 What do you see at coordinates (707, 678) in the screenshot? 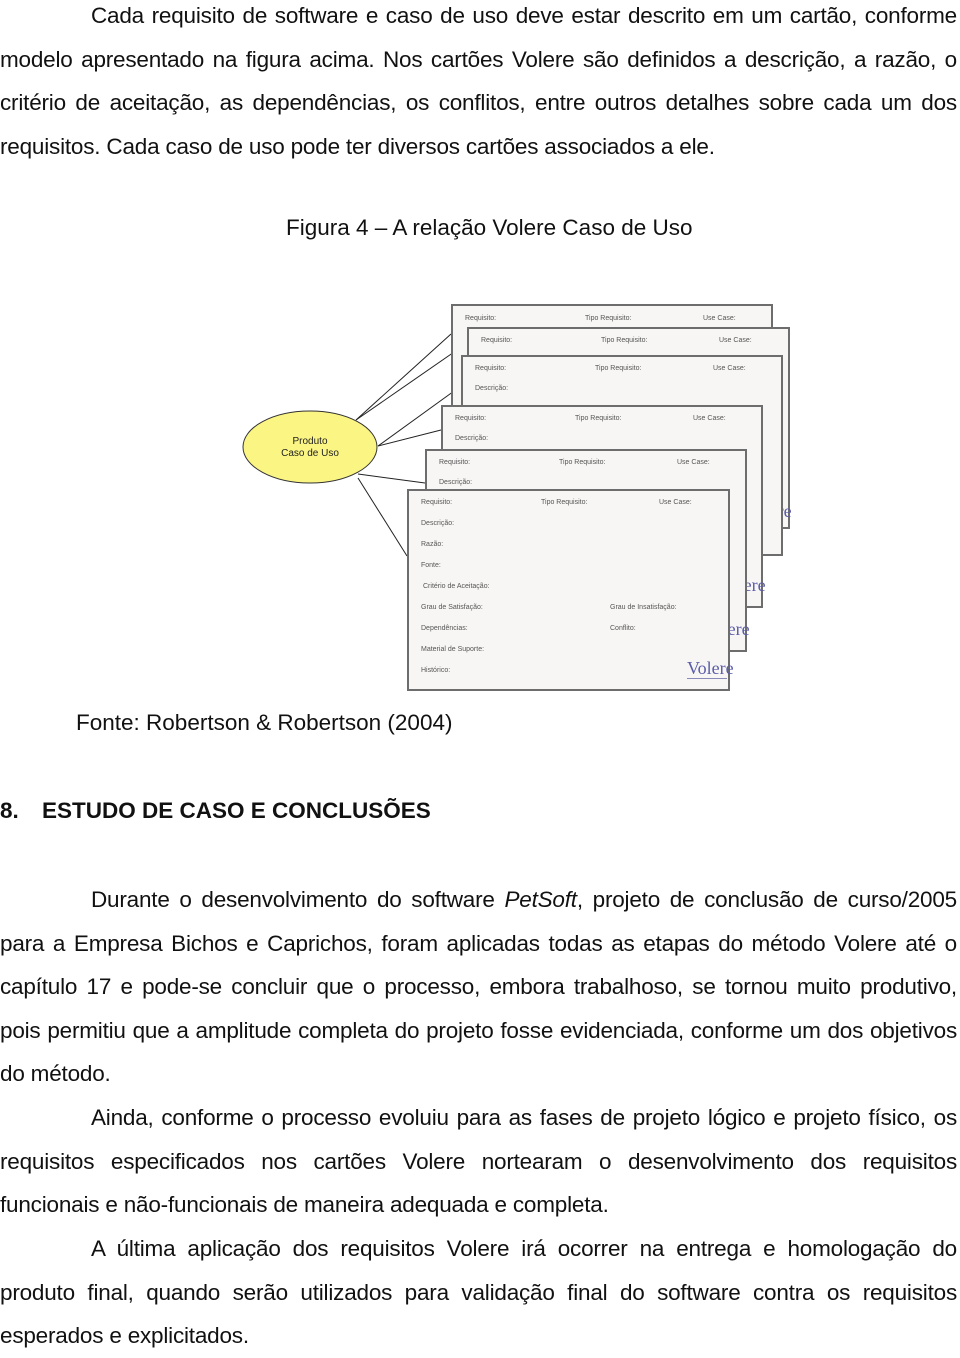
I see `volere-logo-tagline` at bounding box center [707, 678].